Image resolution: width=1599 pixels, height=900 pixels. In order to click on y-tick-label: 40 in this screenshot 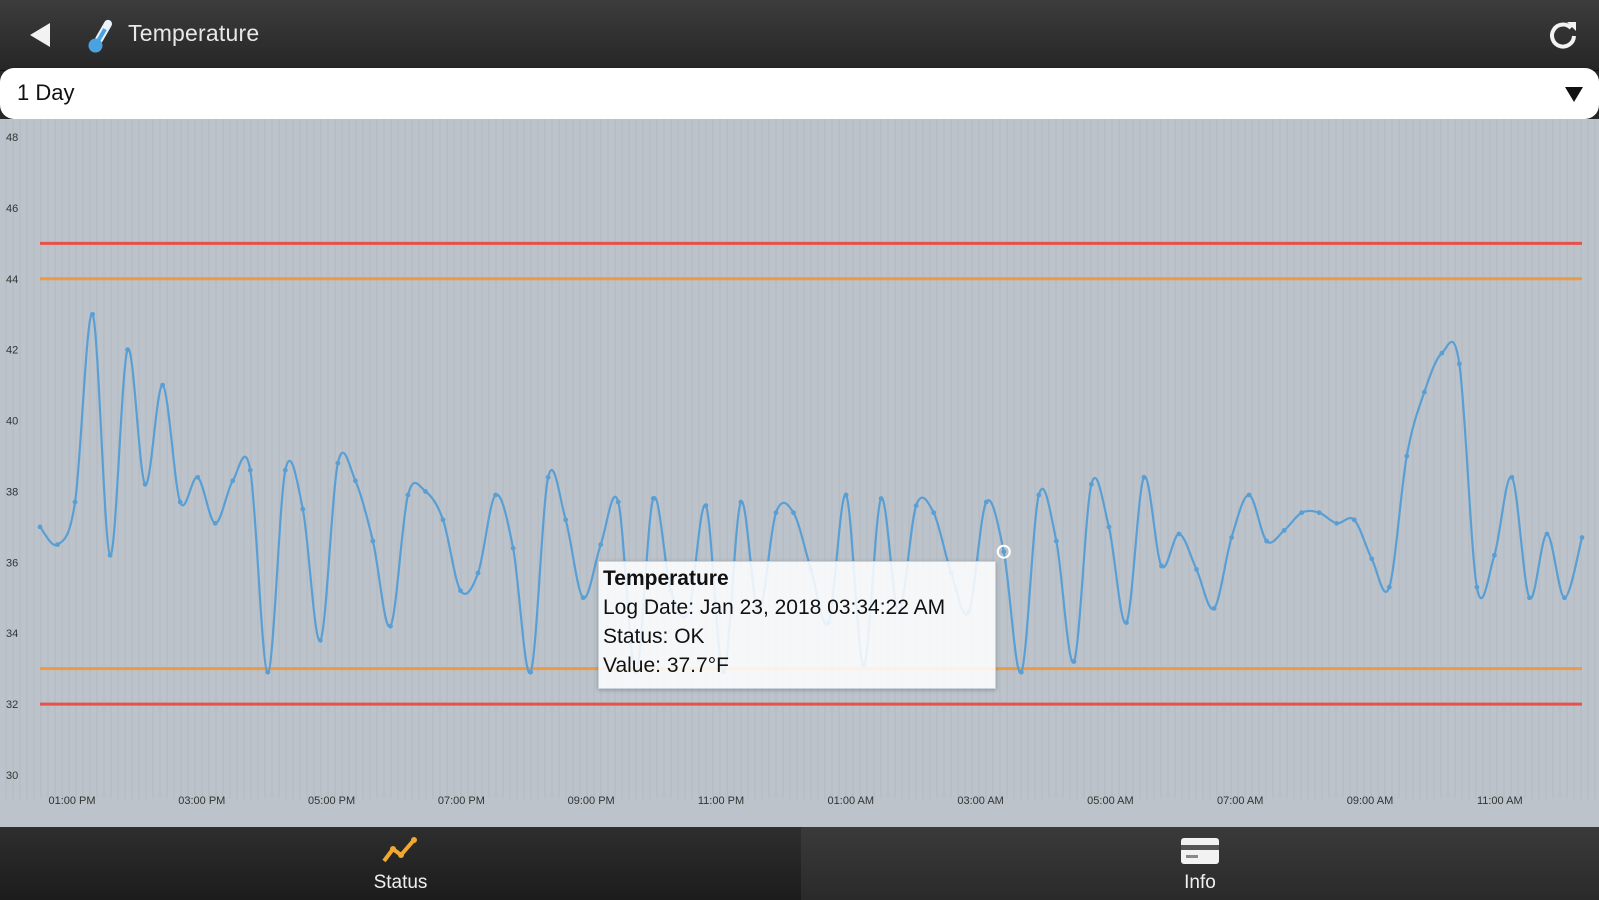, I will do `click(12, 422)`.